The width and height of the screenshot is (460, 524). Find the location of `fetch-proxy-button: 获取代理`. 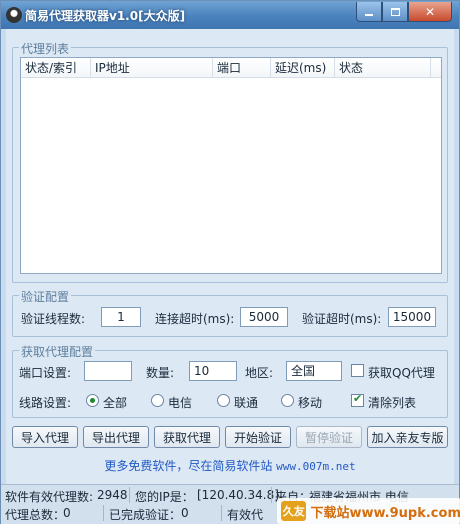

fetch-proxy-button: 获取代理 is located at coordinates (187, 437).